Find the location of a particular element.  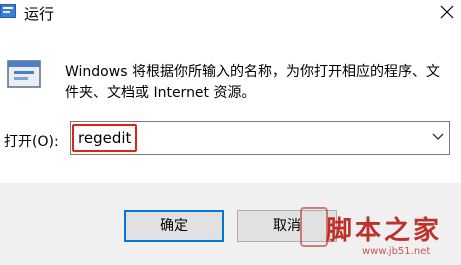

run-dialog-icon is located at coordinates (8, 11).